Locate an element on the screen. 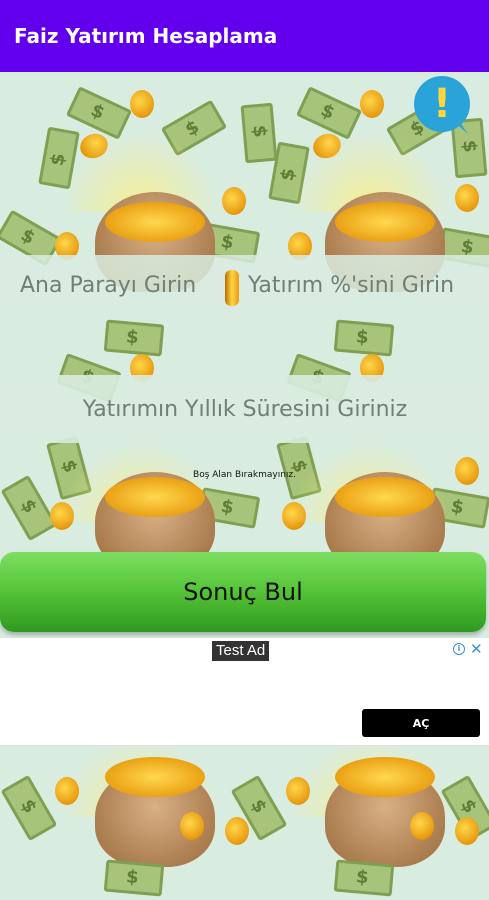 The image size is (489, 900). ad-info-icon: i is located at coordinates (459, 649).